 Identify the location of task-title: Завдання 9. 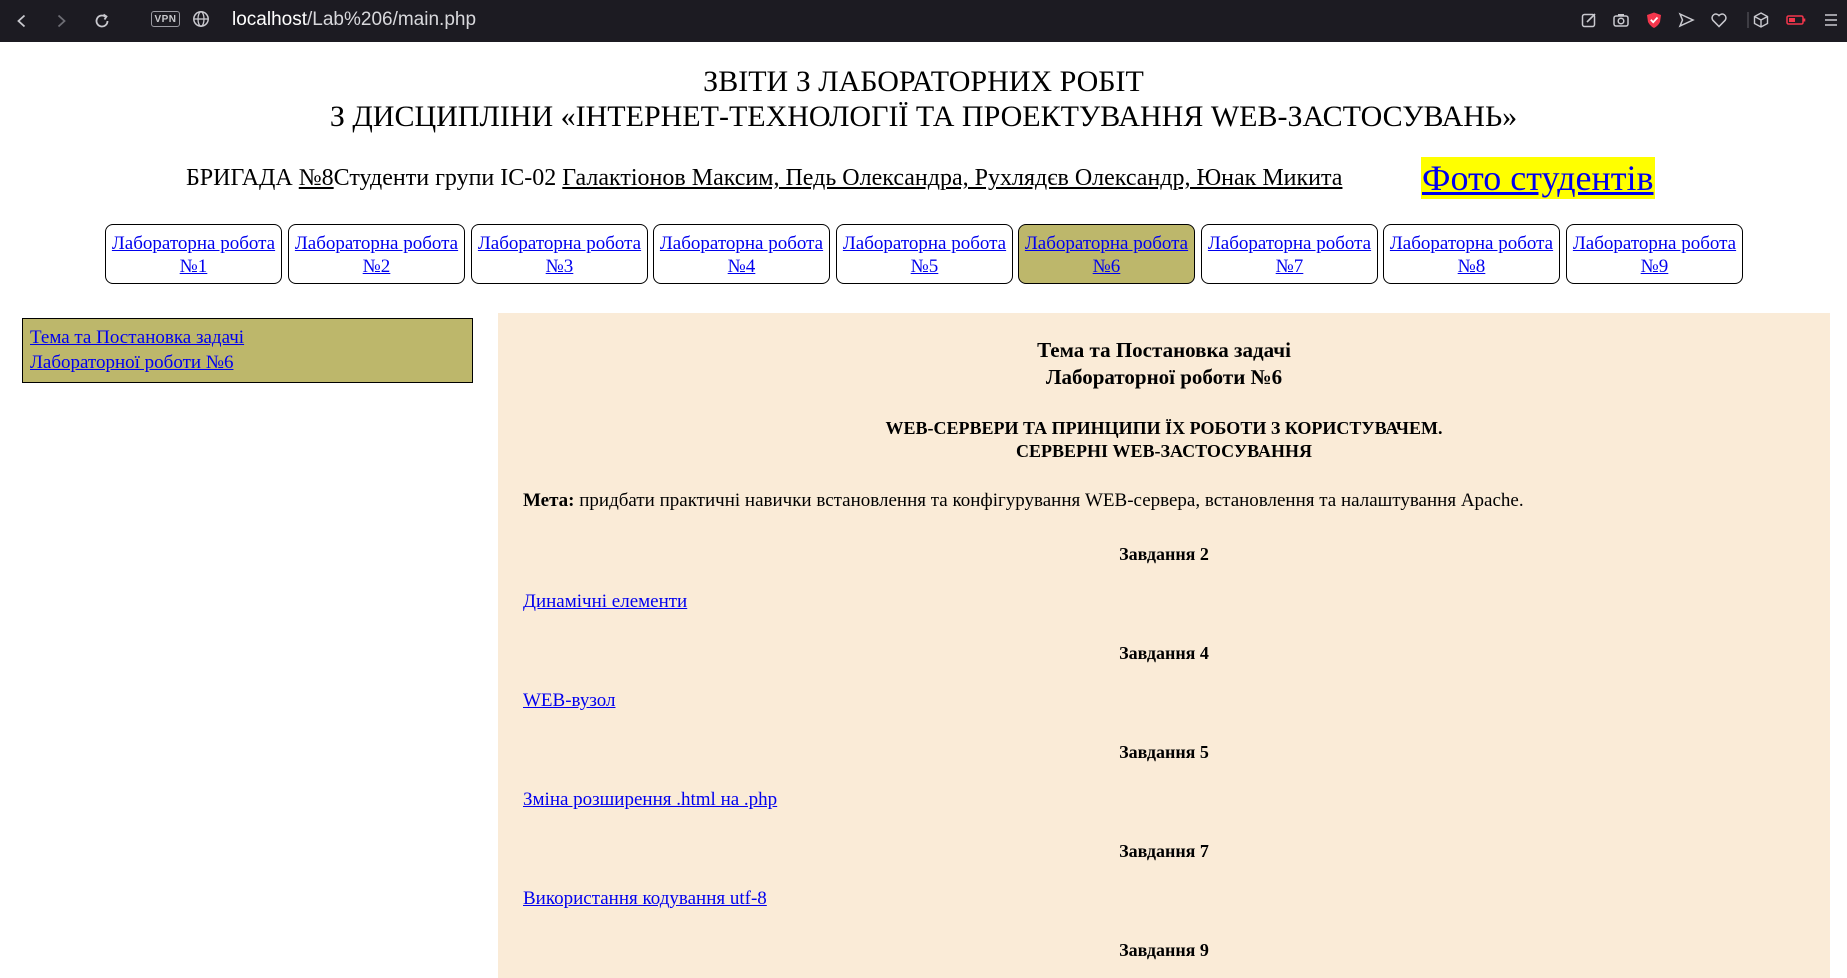
(1164, 950).